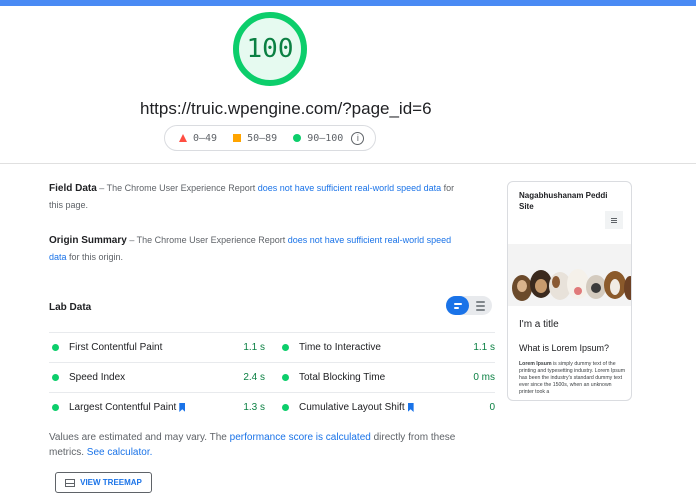  Describe the element at coordinates (73, 188) in the screenshot. I see `field-data-title: Field Data` at that location.